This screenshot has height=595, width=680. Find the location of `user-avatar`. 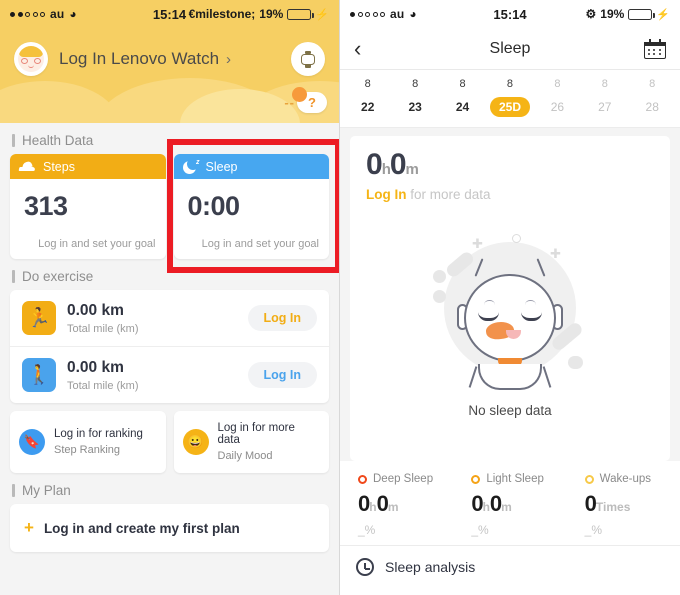

user-avatar is located at coordinates (31, 59).